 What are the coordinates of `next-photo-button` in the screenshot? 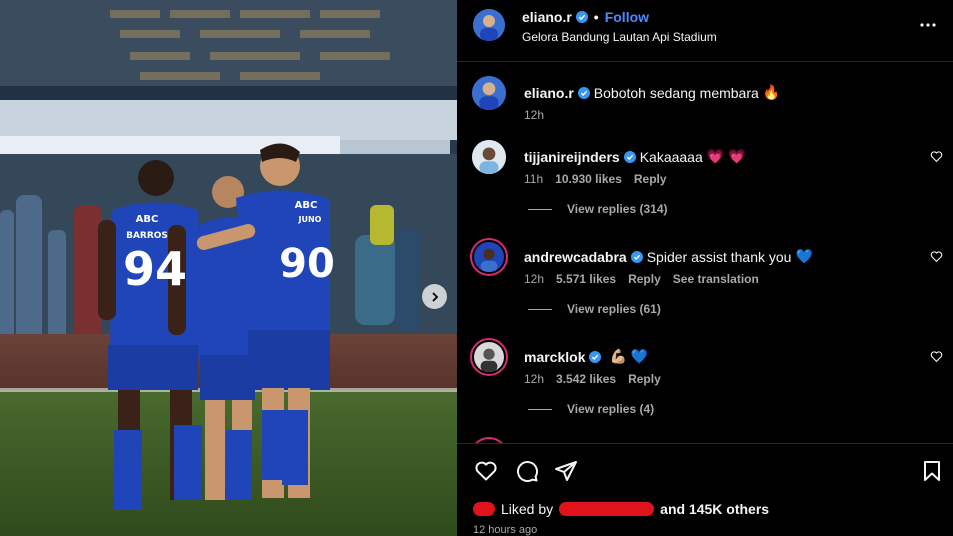 It's located at (434, 296).